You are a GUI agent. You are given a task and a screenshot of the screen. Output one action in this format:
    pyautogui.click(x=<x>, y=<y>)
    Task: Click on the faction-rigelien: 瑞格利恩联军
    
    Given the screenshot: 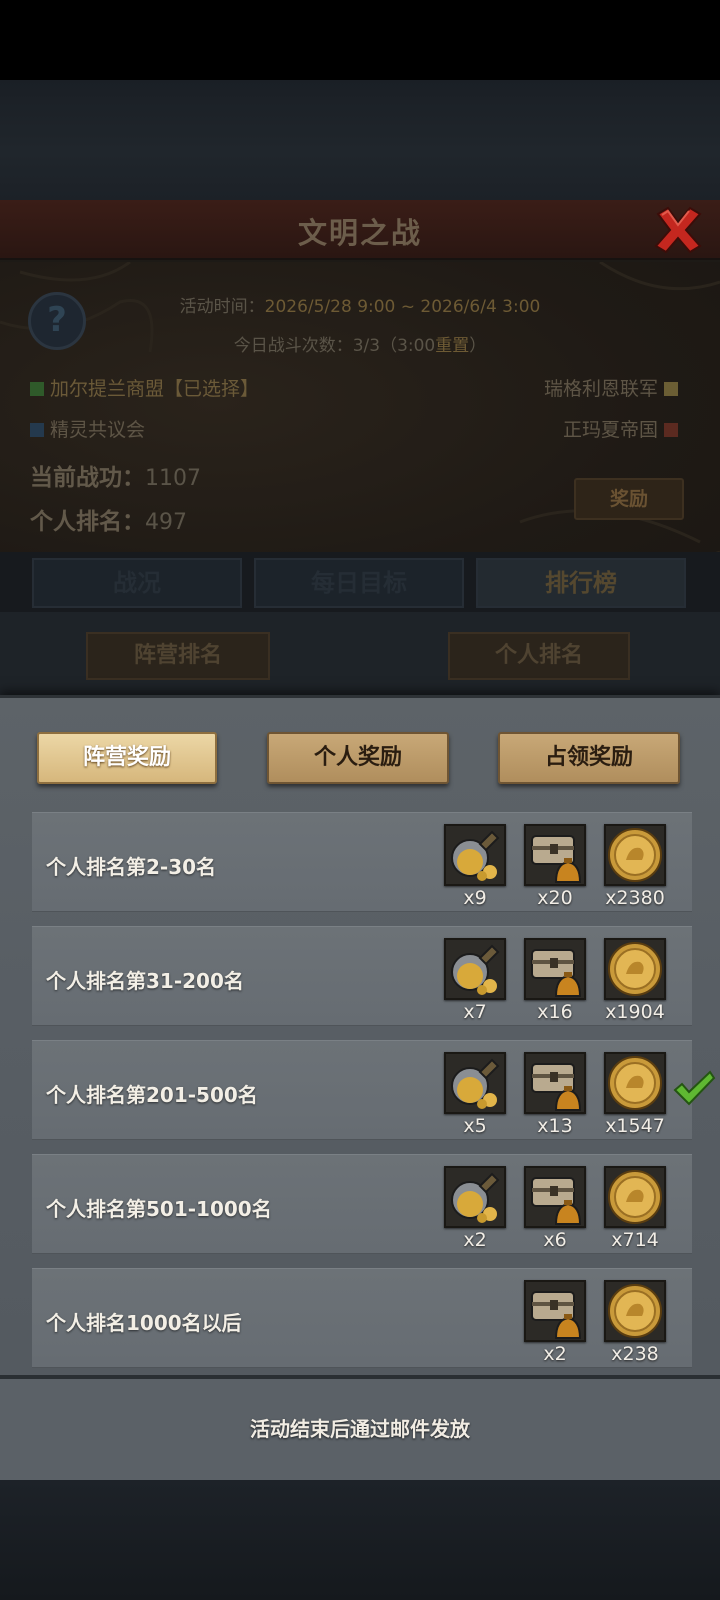 What is the action you would take?
    pyautogui.click(x=611, y=387)
    